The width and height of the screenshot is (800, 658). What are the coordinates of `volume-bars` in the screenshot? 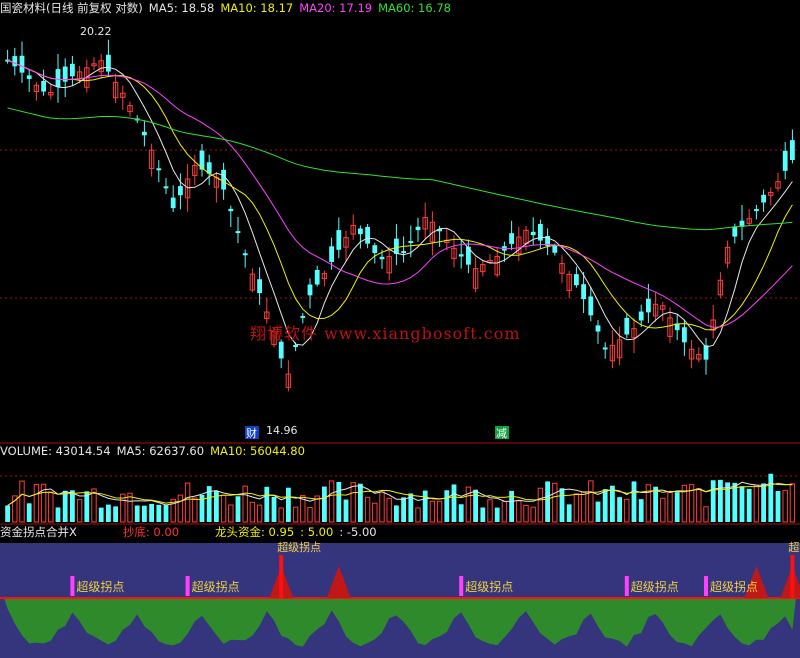 It's located at (400, 498).